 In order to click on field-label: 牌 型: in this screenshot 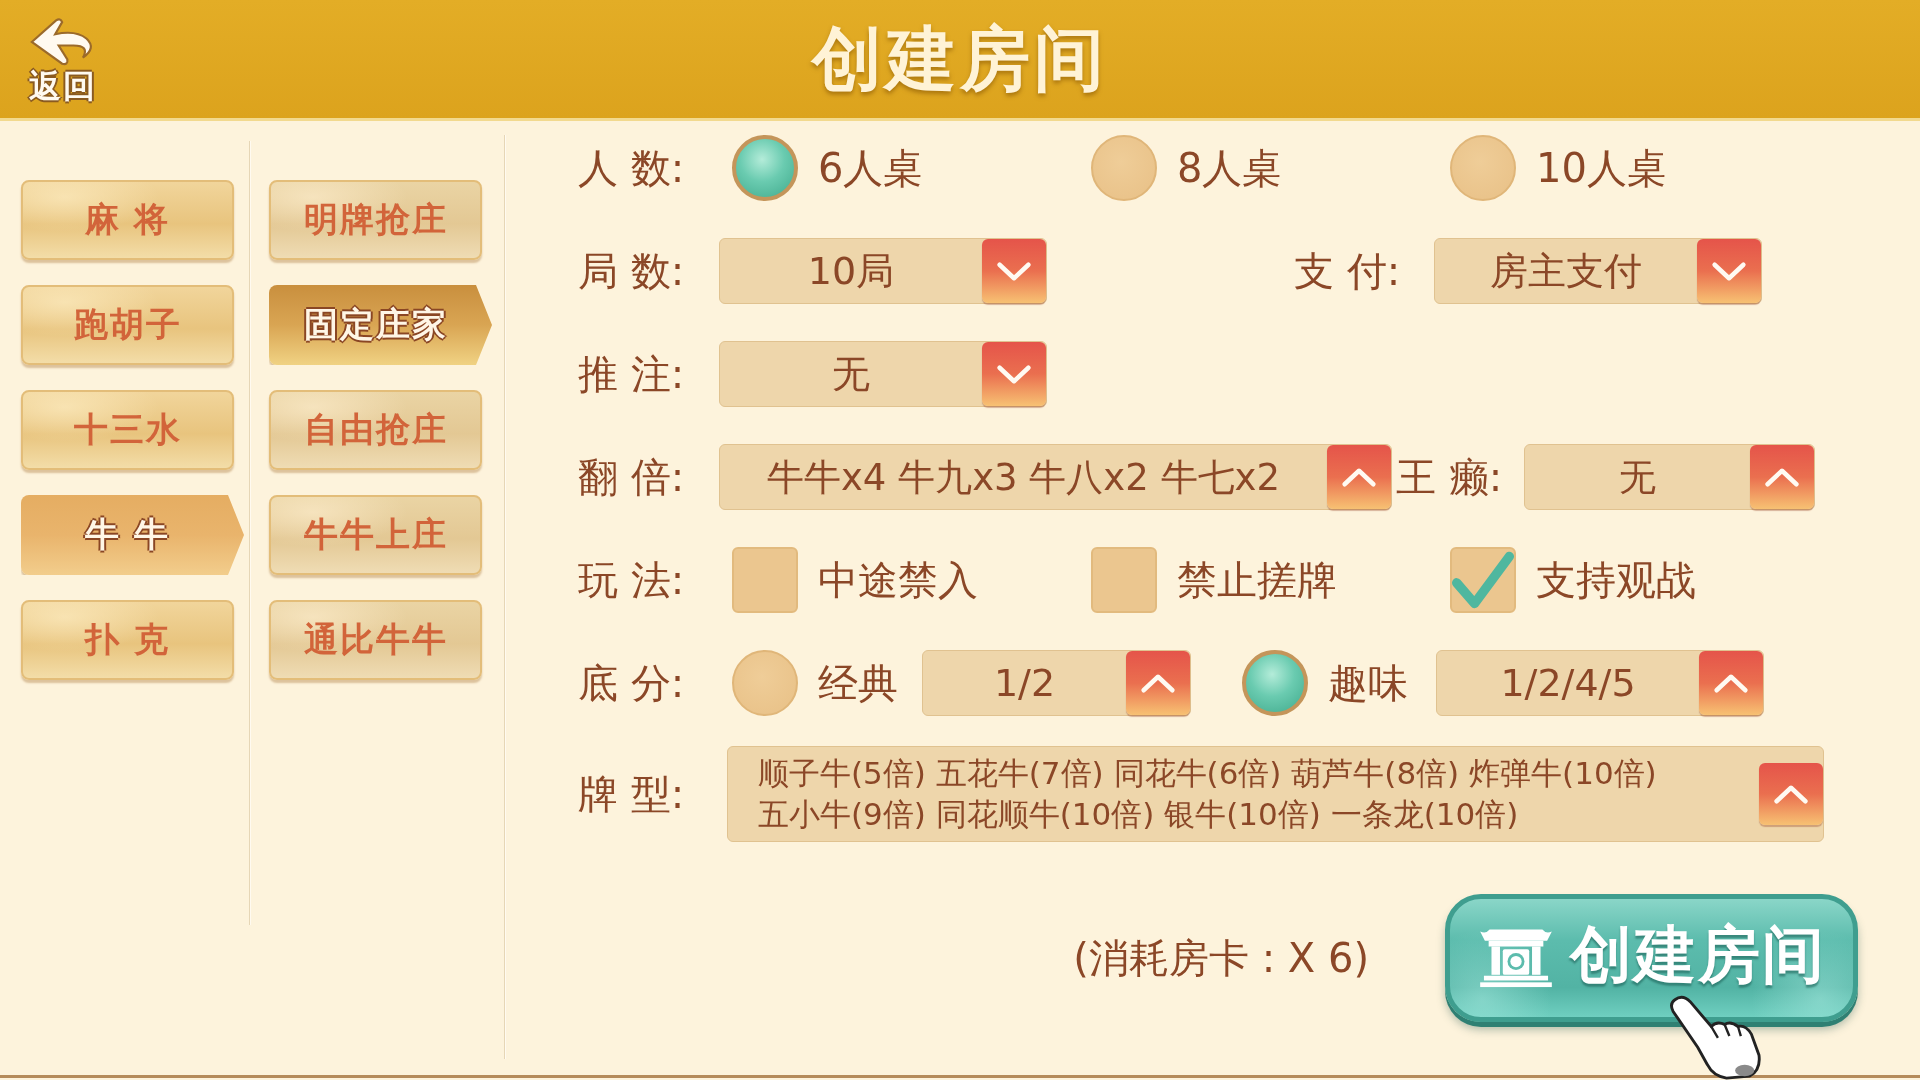, I will do `click(632, 794)`.